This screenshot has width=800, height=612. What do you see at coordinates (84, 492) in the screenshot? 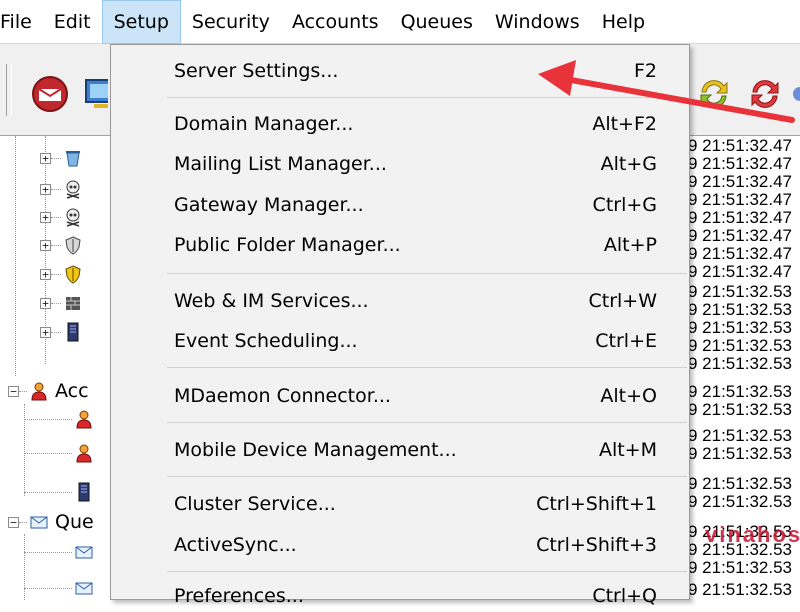
I see `server-icon` at bounding box center [84, 492].